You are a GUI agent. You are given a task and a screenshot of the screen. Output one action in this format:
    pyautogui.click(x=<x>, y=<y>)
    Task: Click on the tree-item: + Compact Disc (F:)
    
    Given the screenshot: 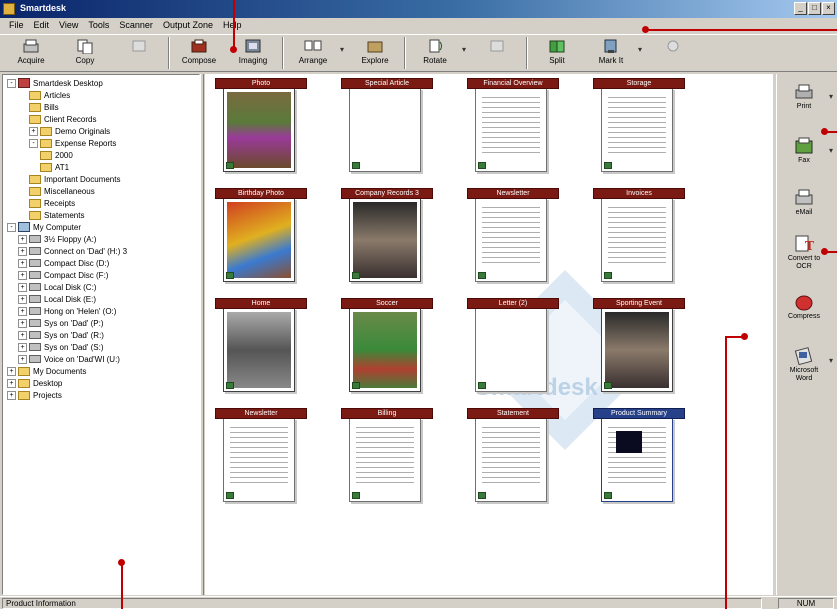 What is the action you would take?
    pyautogui.click(x=63, y=275)
    